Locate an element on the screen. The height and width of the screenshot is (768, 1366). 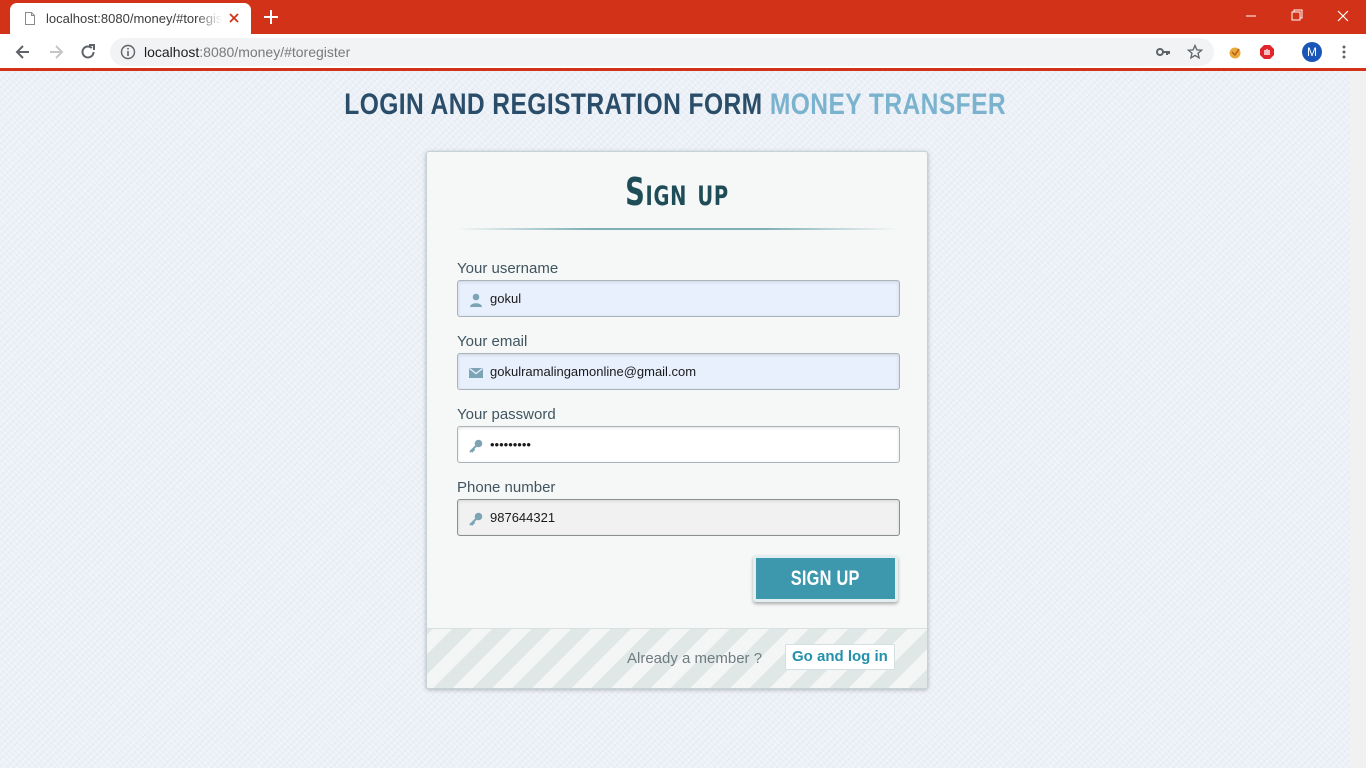
mail-icon is located at coordinates (476, 372).